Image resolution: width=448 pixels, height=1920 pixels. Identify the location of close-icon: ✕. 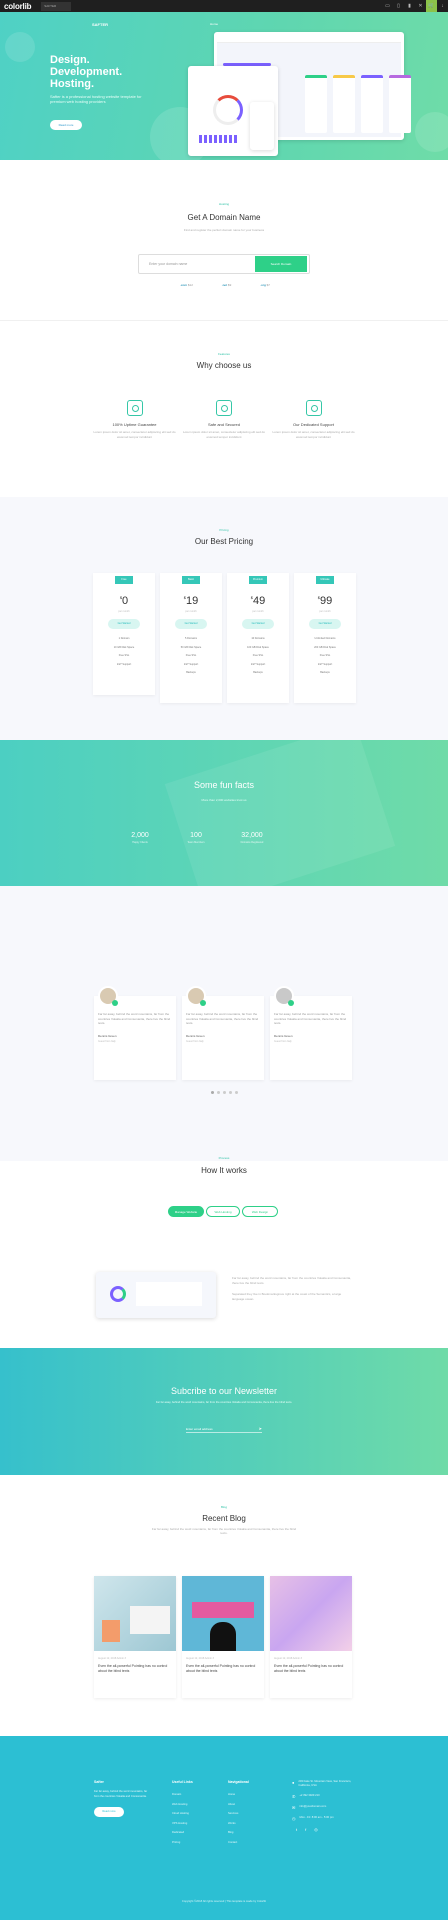
(420, 6).